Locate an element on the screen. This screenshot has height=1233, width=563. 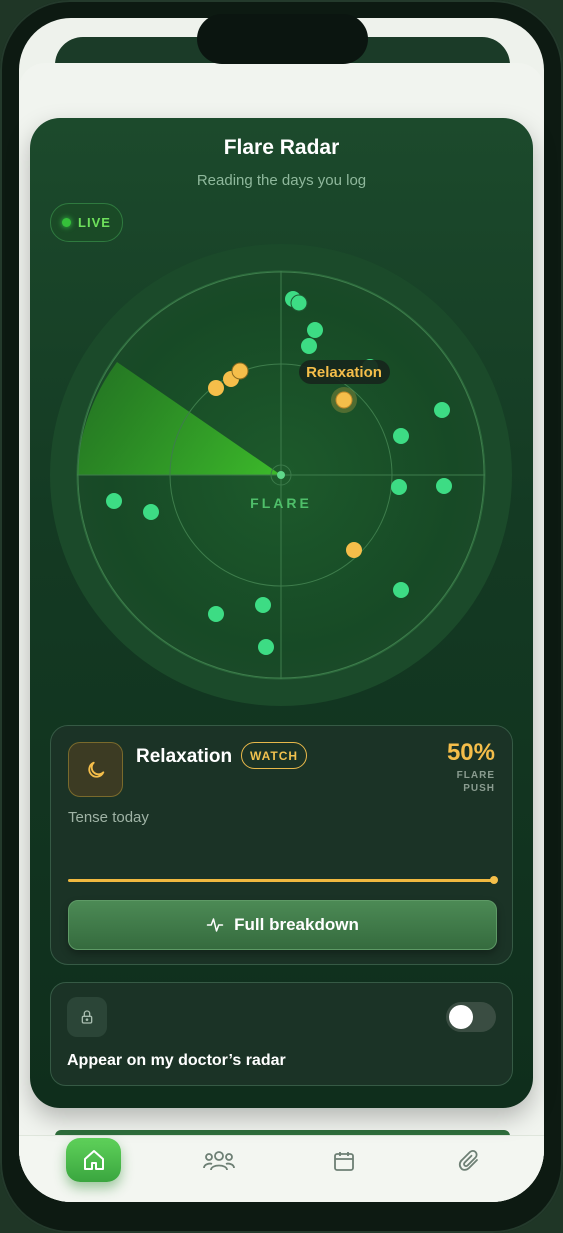
radar-tooltip-label: Relaxation is located at coordinates (344, 372).